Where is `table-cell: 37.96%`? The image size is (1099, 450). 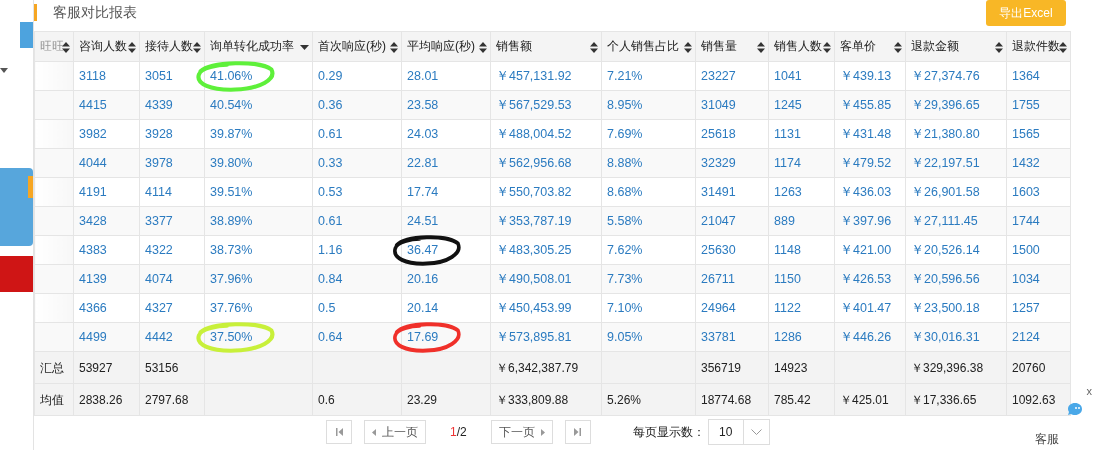 table-cell: 37.96% is located at coordinates (258, 279).